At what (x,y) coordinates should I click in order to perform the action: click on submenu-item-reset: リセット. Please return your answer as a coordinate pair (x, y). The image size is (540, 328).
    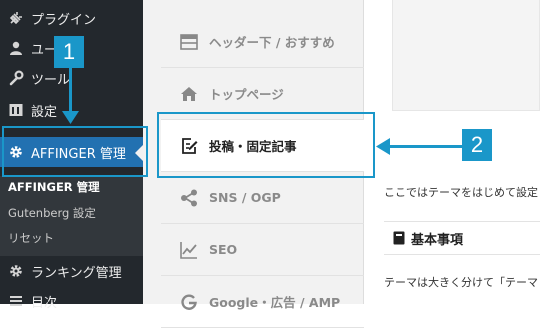
    Looking at the image, I should click on (31, 238).